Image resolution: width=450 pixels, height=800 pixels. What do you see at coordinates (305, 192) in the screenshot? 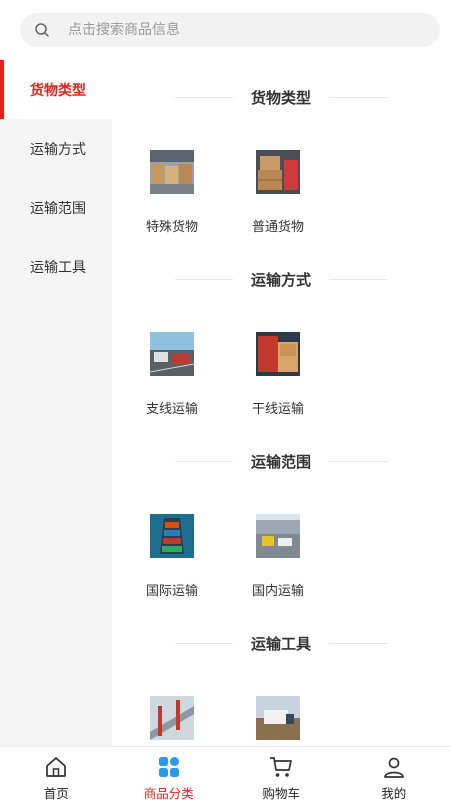
I see `product-item-general-cargo: 普通货物` at bounding box center [305, 192].